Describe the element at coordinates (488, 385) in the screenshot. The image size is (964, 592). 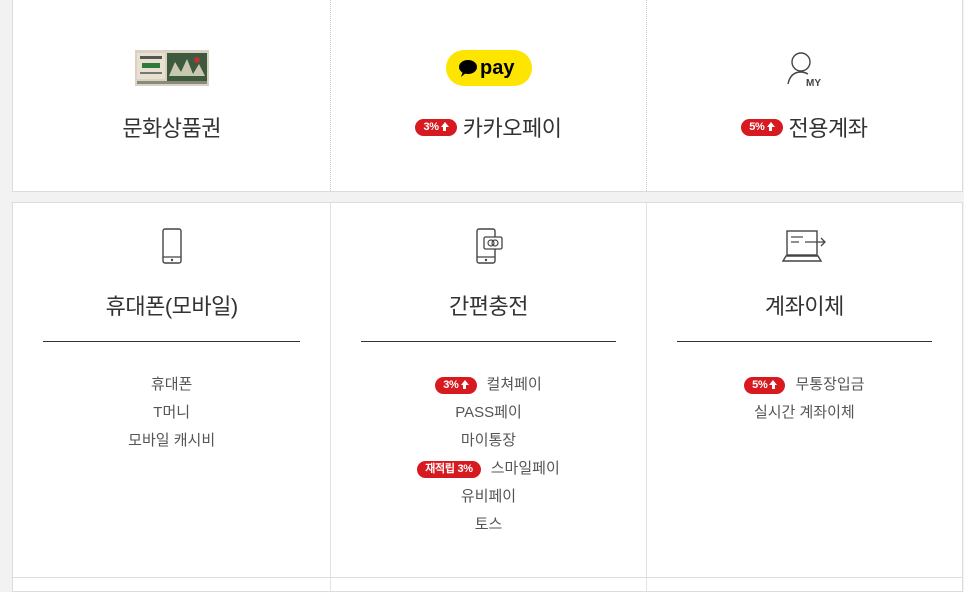
I see `list-item: 3% 컬쳐페이` at that location.